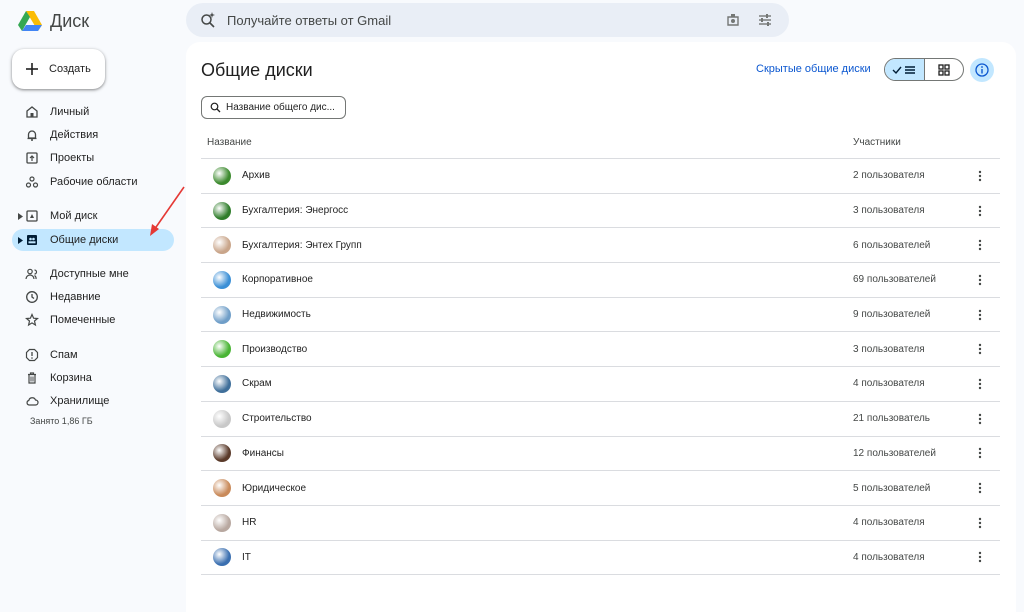 The width and height of the screenshot is (1024, 612). I want to click on sidebar-item-projects: Проекты, so click(93, 158).